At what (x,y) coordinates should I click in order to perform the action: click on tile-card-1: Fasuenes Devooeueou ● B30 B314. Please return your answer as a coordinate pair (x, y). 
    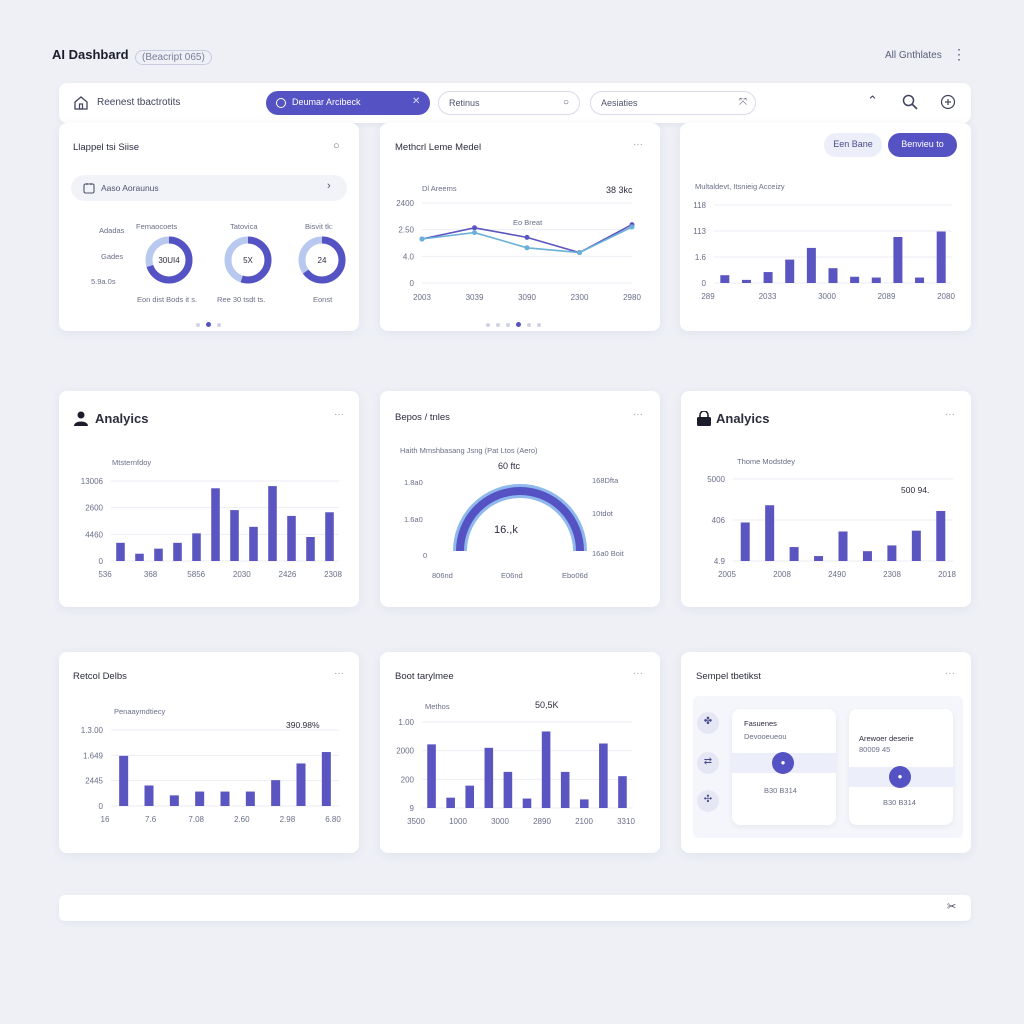
    Looking at the image, I should click on (783, 767).